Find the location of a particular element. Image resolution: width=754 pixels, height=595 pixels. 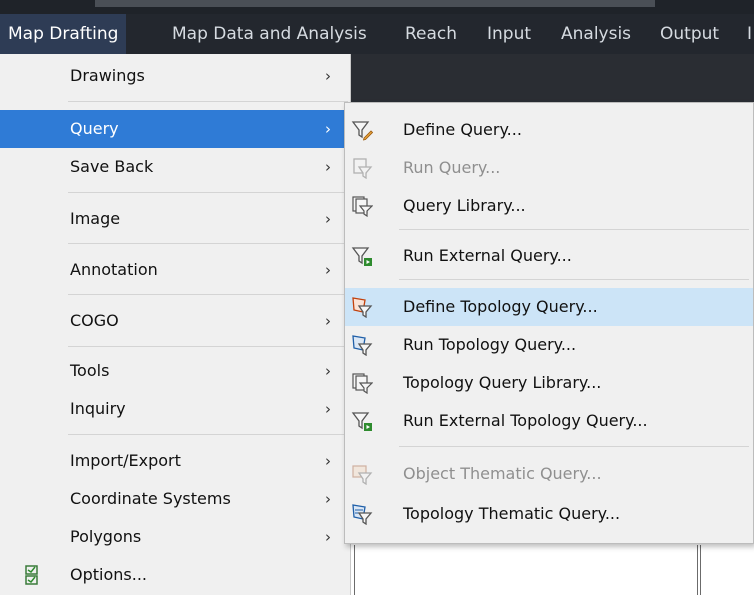

run-external-query-icon is located at coordinates (361, 256).